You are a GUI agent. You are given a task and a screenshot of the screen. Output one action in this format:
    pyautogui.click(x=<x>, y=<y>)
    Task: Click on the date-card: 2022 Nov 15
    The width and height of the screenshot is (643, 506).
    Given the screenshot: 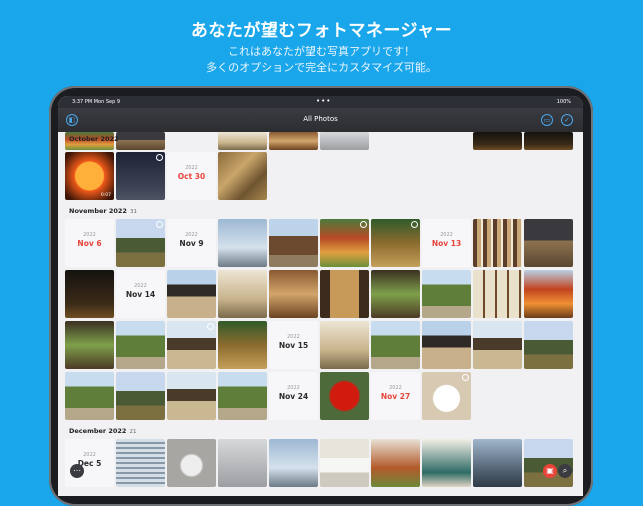 What is the action you would take?
    pyautogui.click(x=293, y=345)
    